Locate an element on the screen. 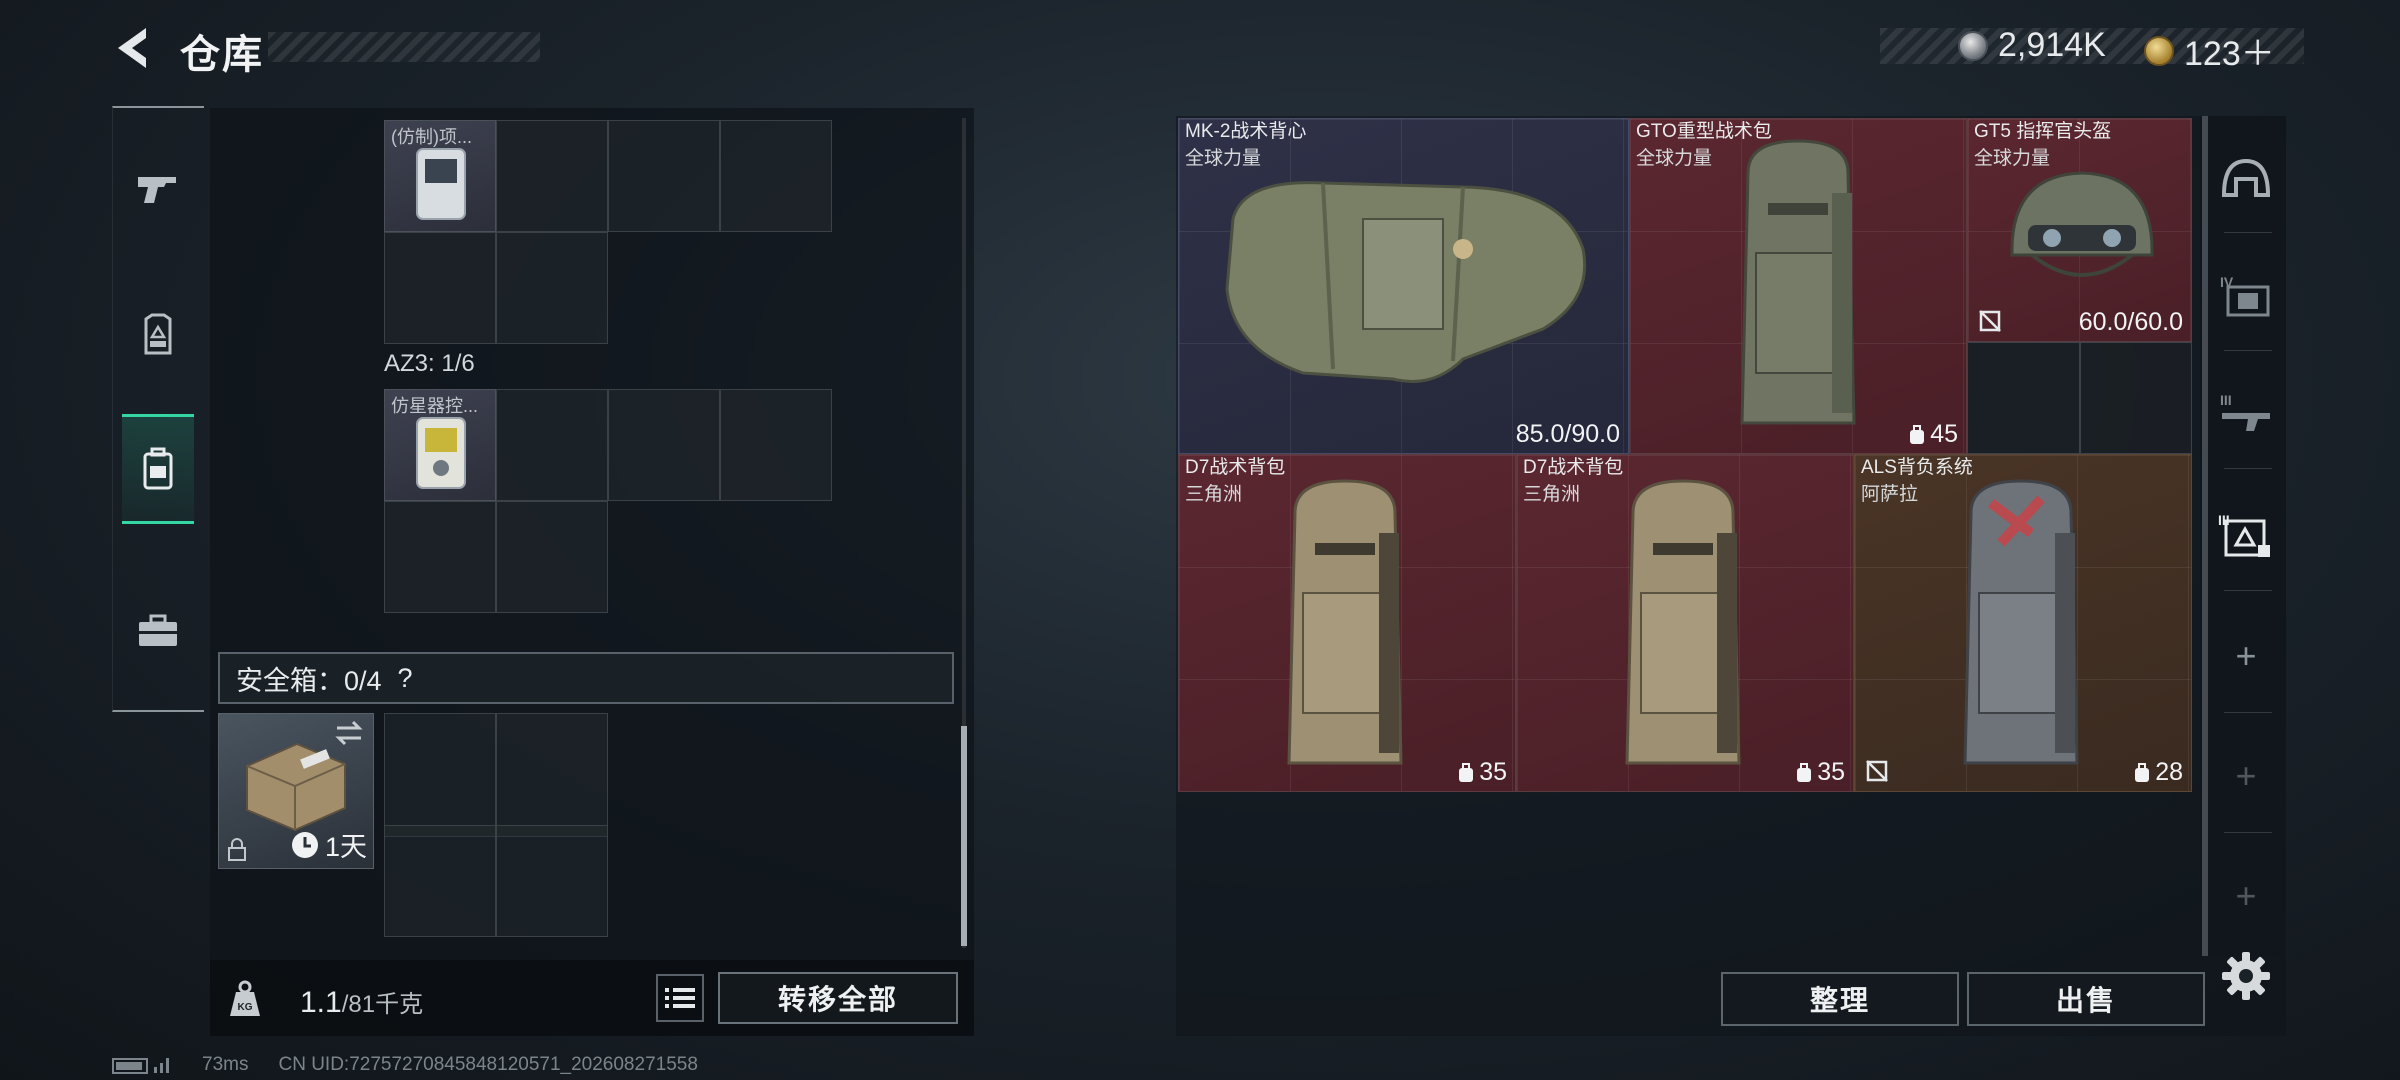  item-capacity: 45 is located at coordinates (1933, 434).